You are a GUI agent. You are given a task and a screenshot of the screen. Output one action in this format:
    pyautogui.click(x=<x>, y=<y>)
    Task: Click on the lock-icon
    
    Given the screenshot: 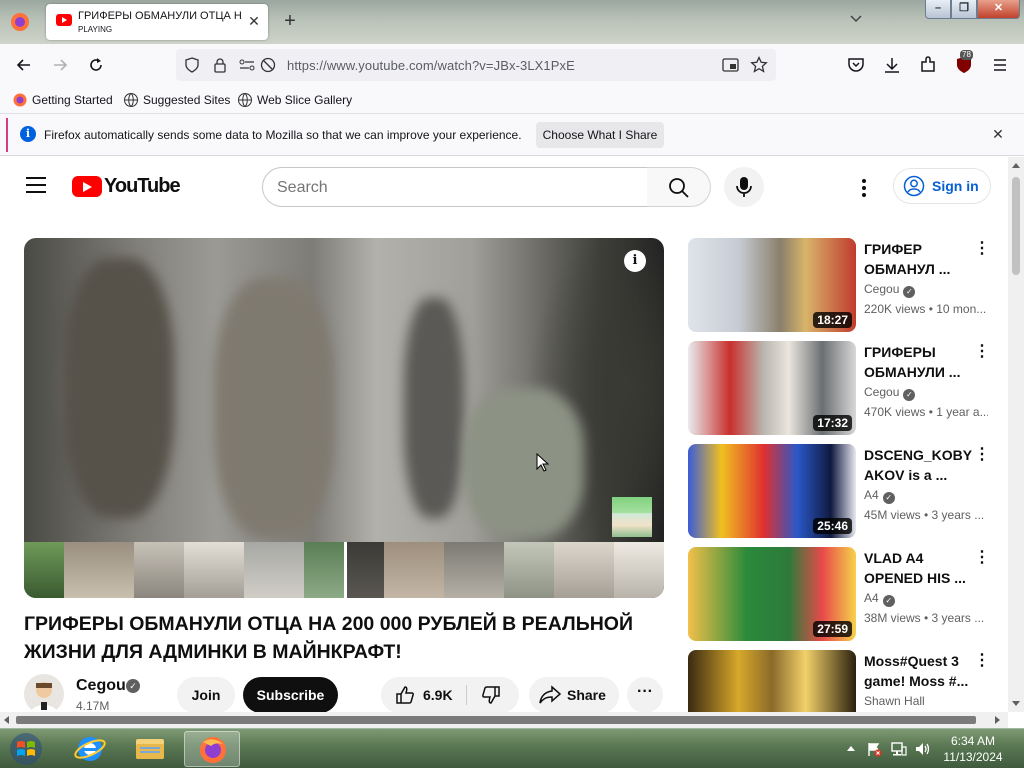 What is the action you would take?
    pyautogui.click(x=220, y=67)
    